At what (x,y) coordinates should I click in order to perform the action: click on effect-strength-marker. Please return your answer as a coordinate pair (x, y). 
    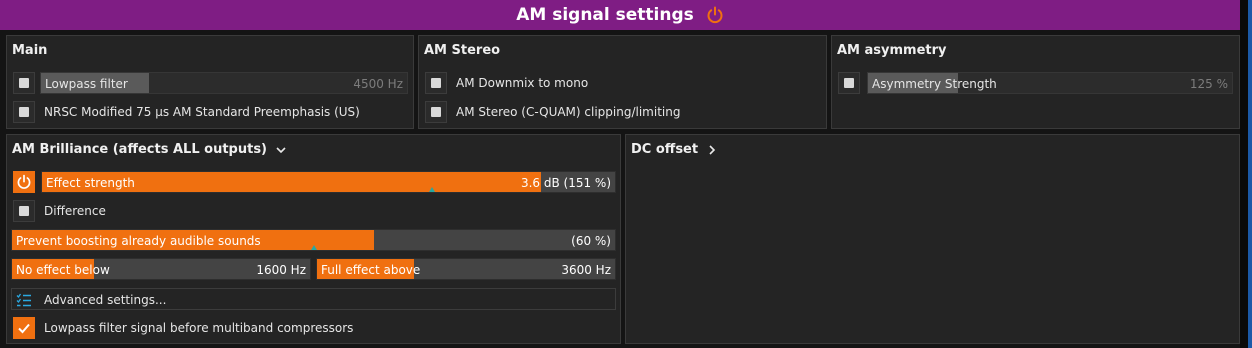
    Looking at the image, I should click on (431, 189).